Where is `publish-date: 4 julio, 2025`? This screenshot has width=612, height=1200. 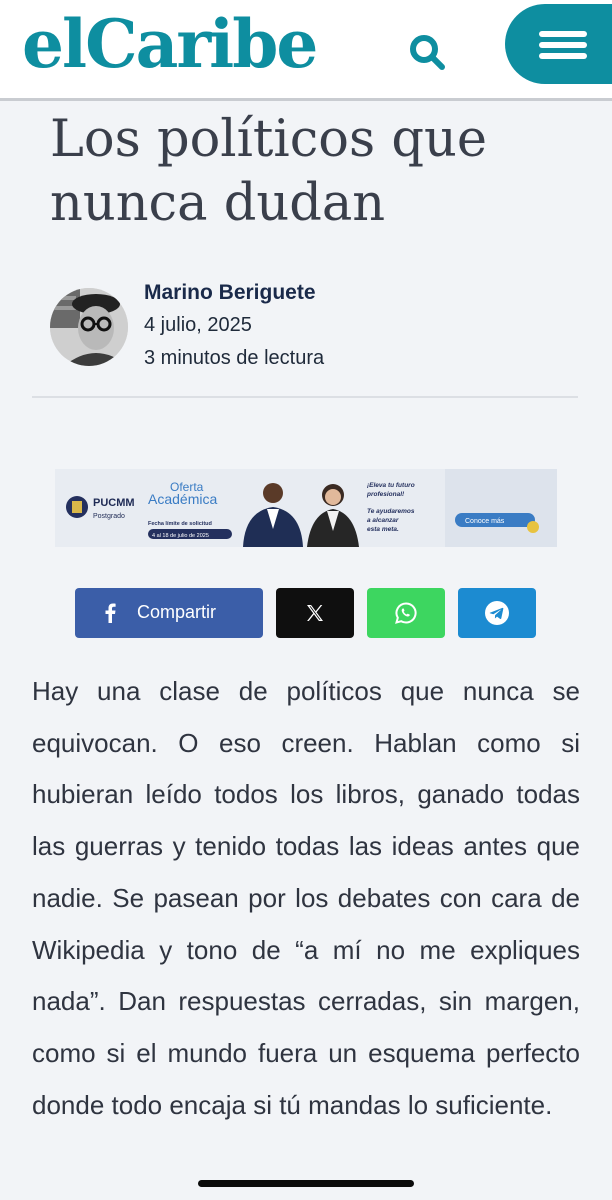 publish-date: 4 julio, 2025 is located at coordinates (198, 325).